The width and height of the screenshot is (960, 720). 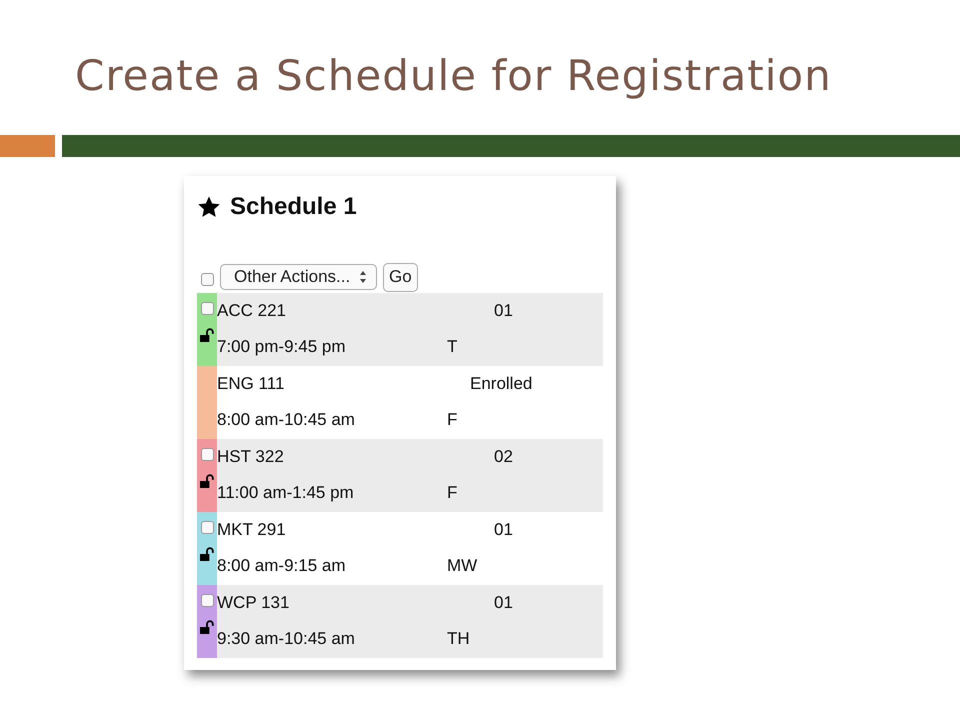 I want to click on meeting-time: 8:00 am-9:15 am, so click(x=282, y=566).